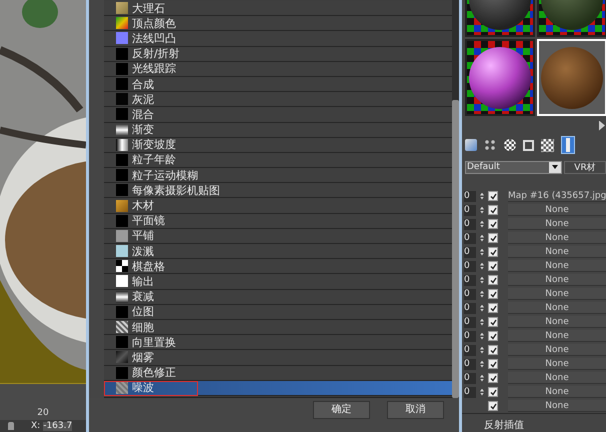 This screenshot has width=606, height=432. Describe the element at coordinates (278, 130) in the screenshot. I see `map-list-item: 渐变` at that location.